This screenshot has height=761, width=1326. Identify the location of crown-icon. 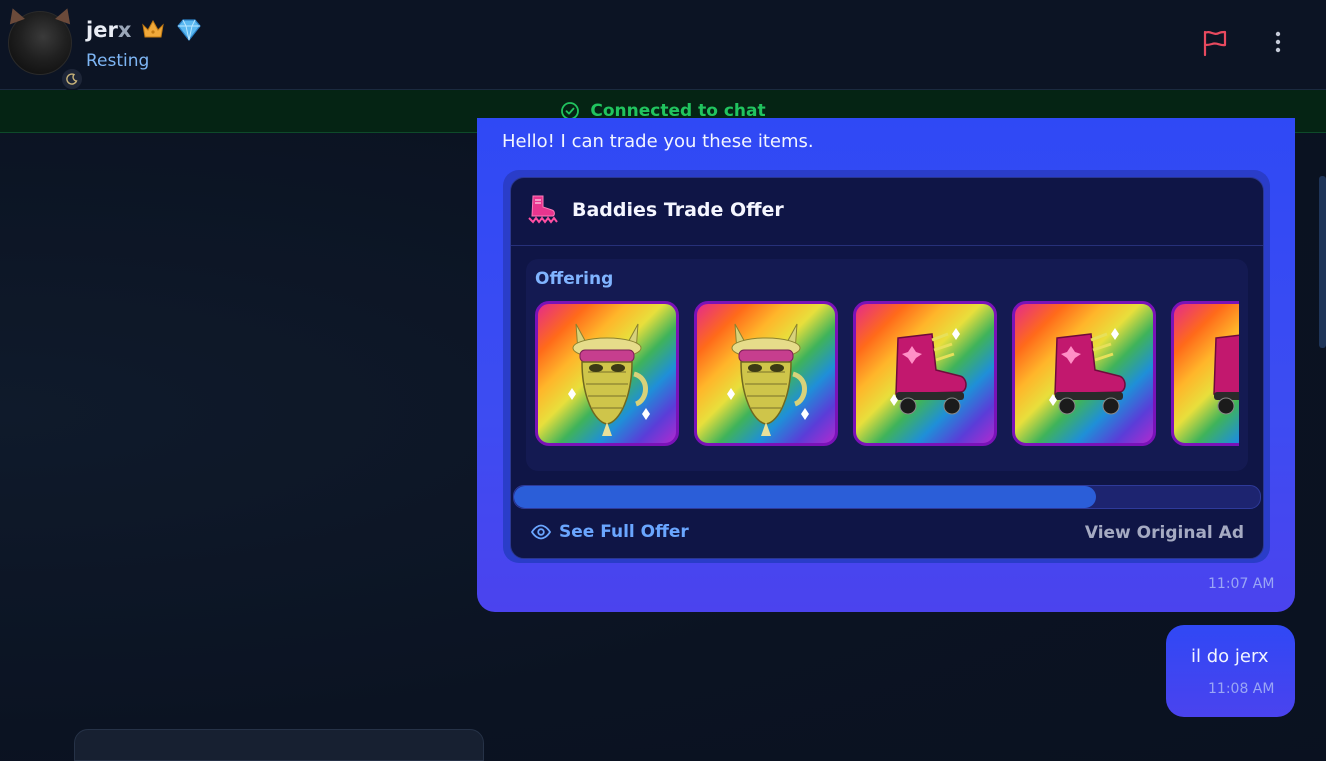
(153, 31).